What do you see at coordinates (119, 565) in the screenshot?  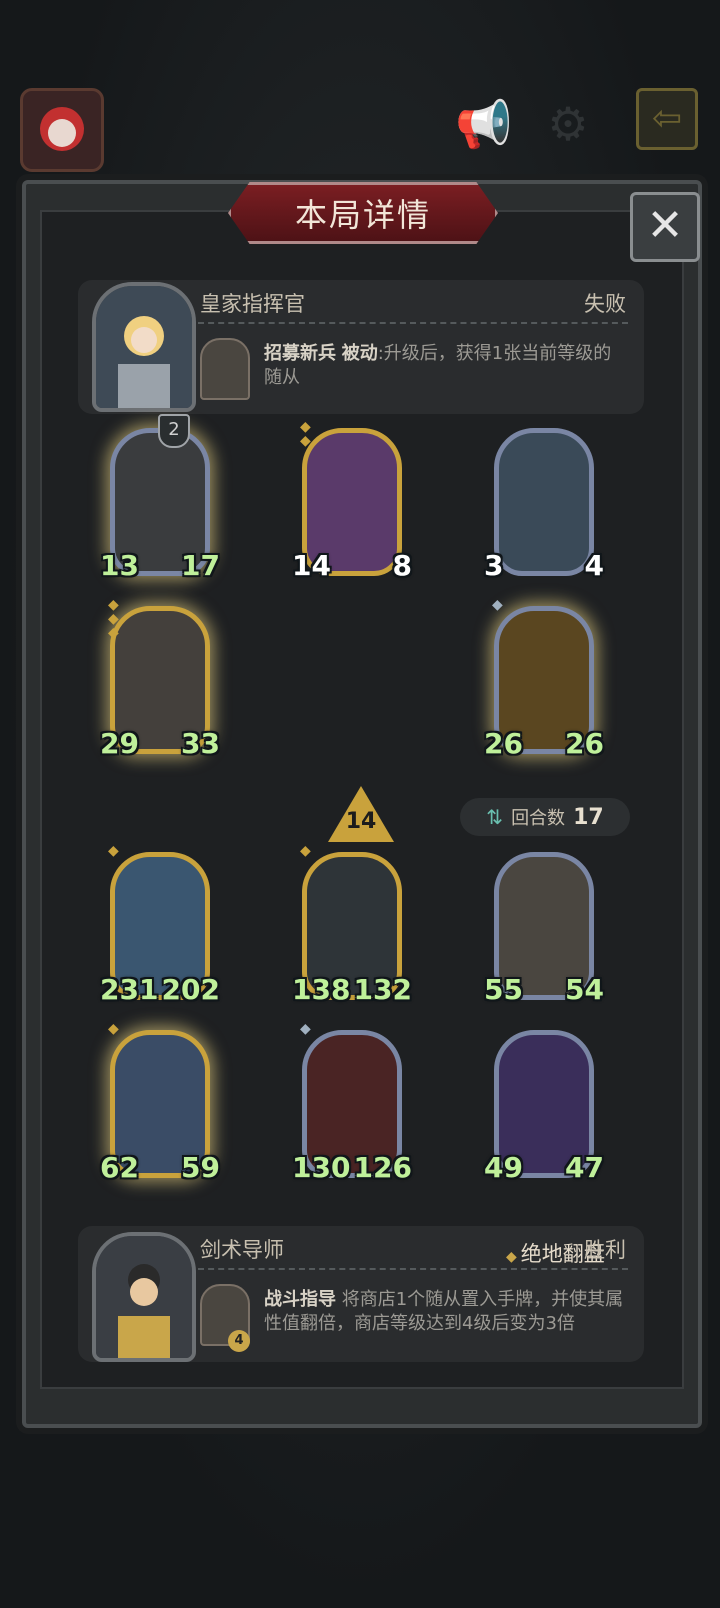 I see `card-attack: 13` at bounding box center [119, 565].